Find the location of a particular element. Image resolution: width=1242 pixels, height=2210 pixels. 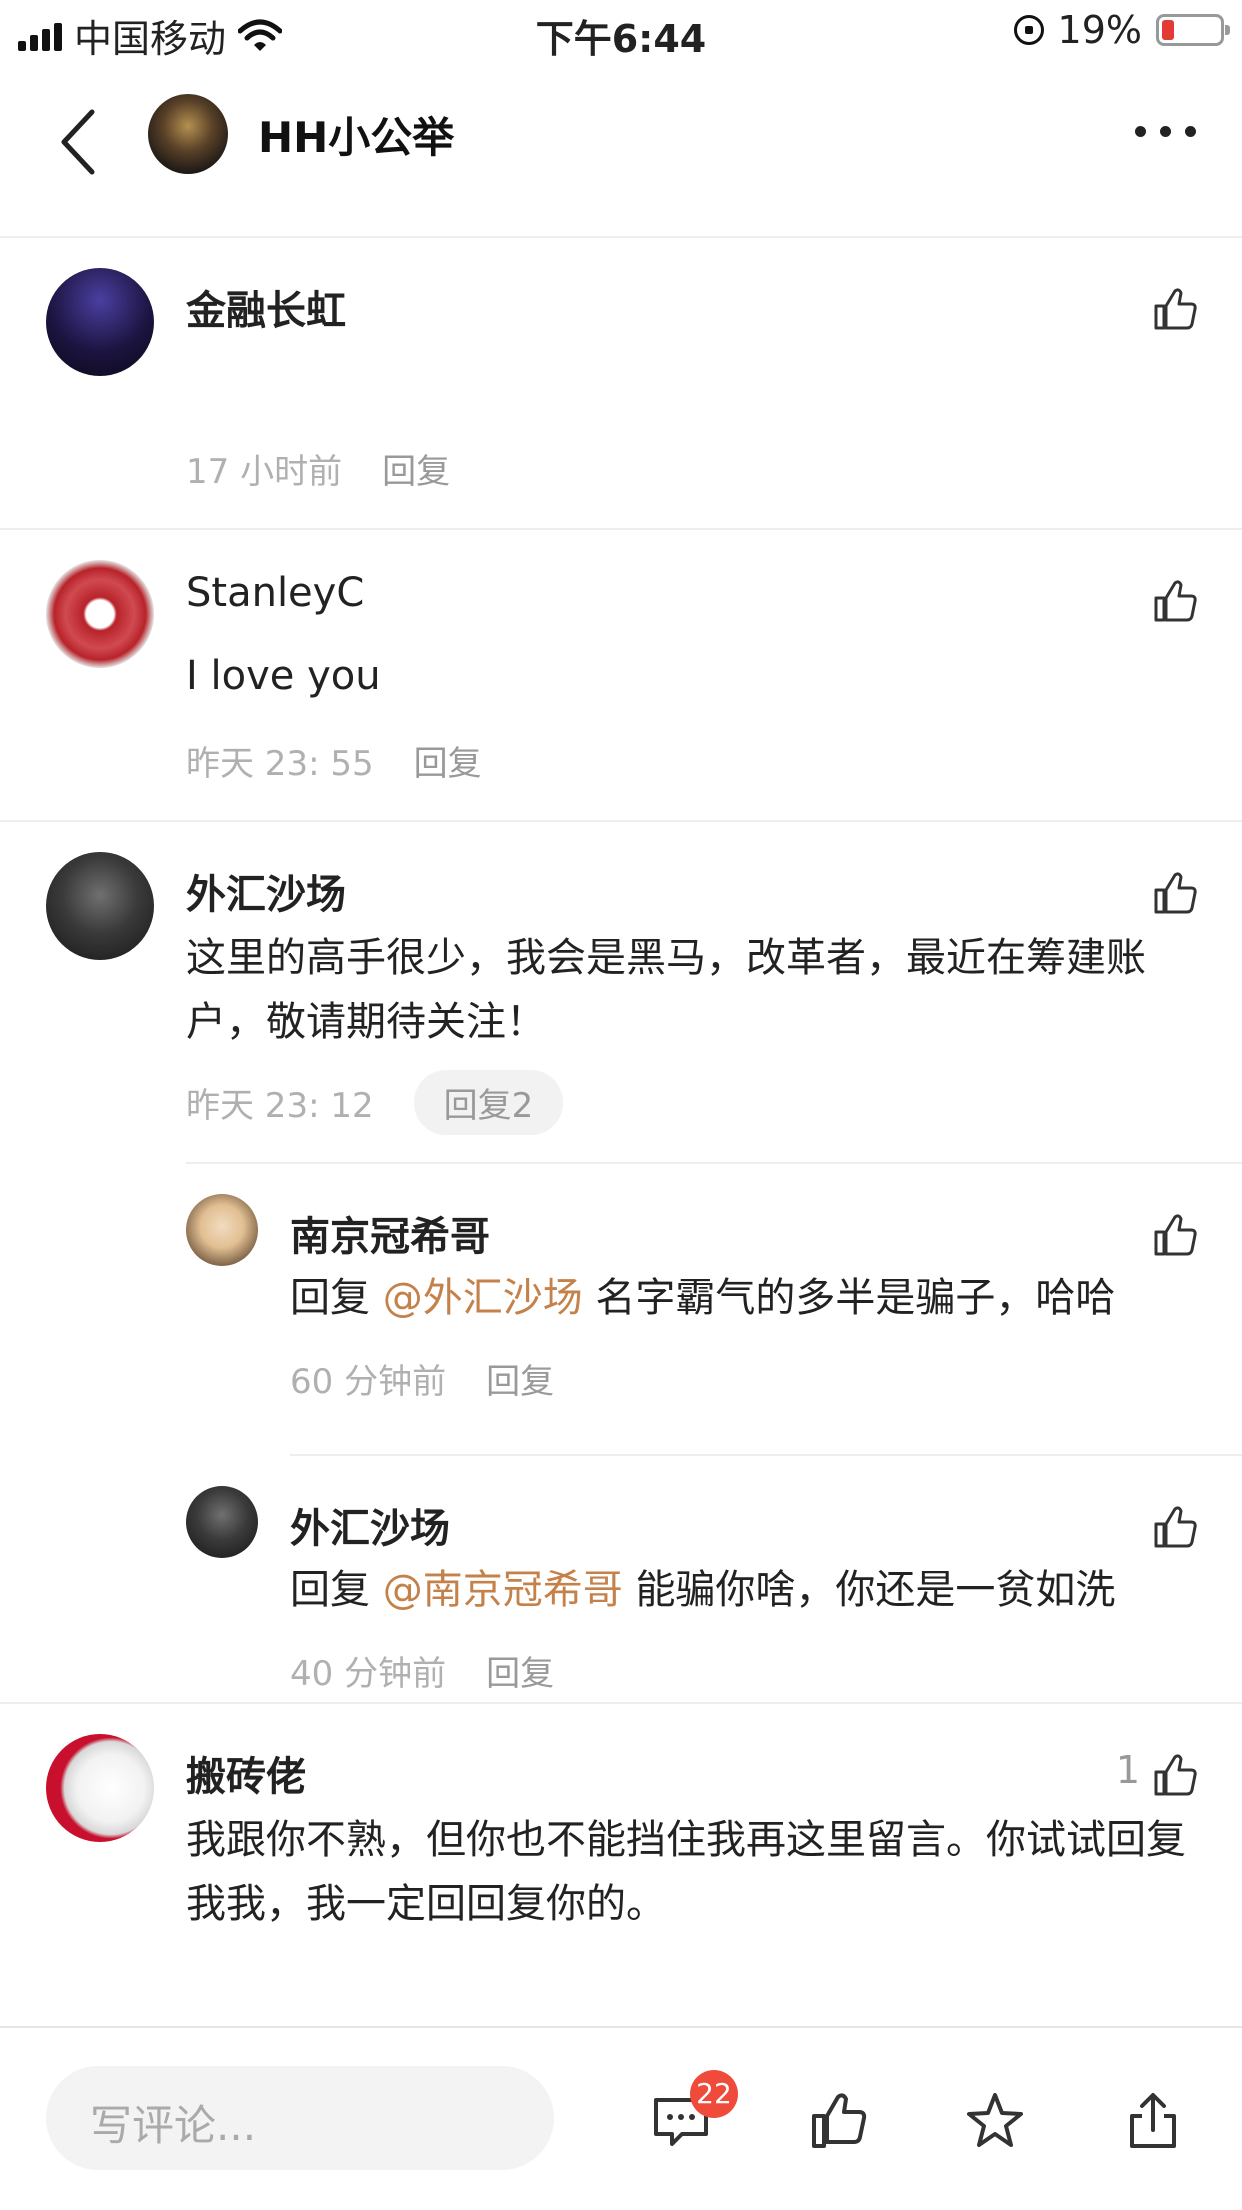

comment-author: 金融长虹 is located at coordinates (266, 307).